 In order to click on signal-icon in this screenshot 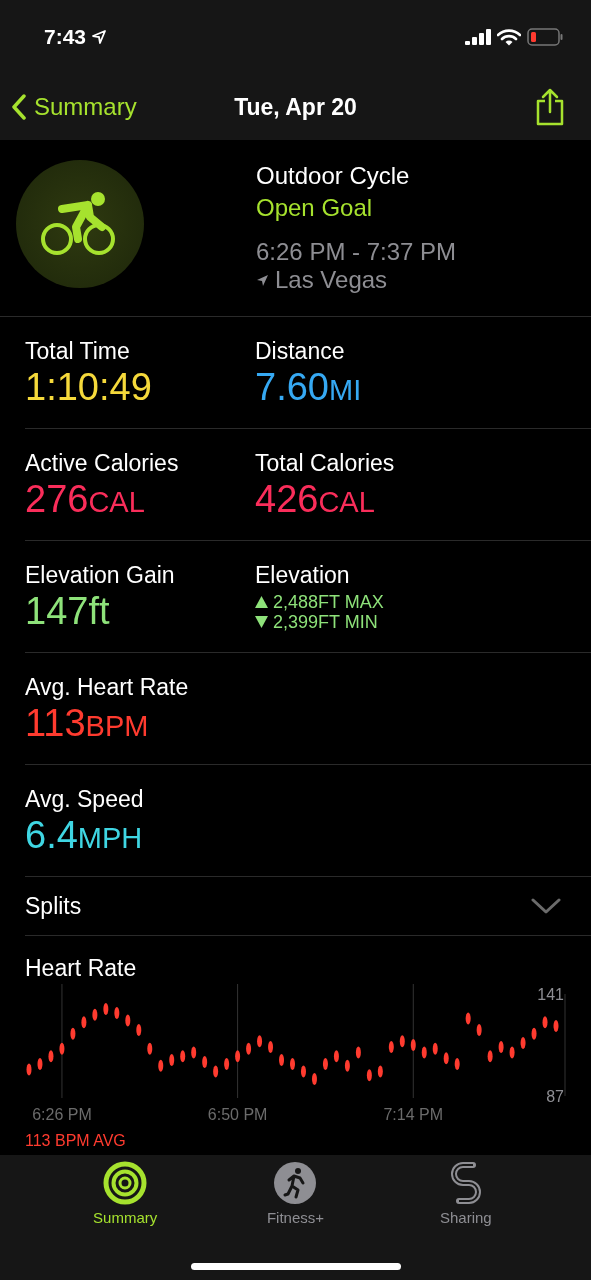, I will do `click(478, 37)`.